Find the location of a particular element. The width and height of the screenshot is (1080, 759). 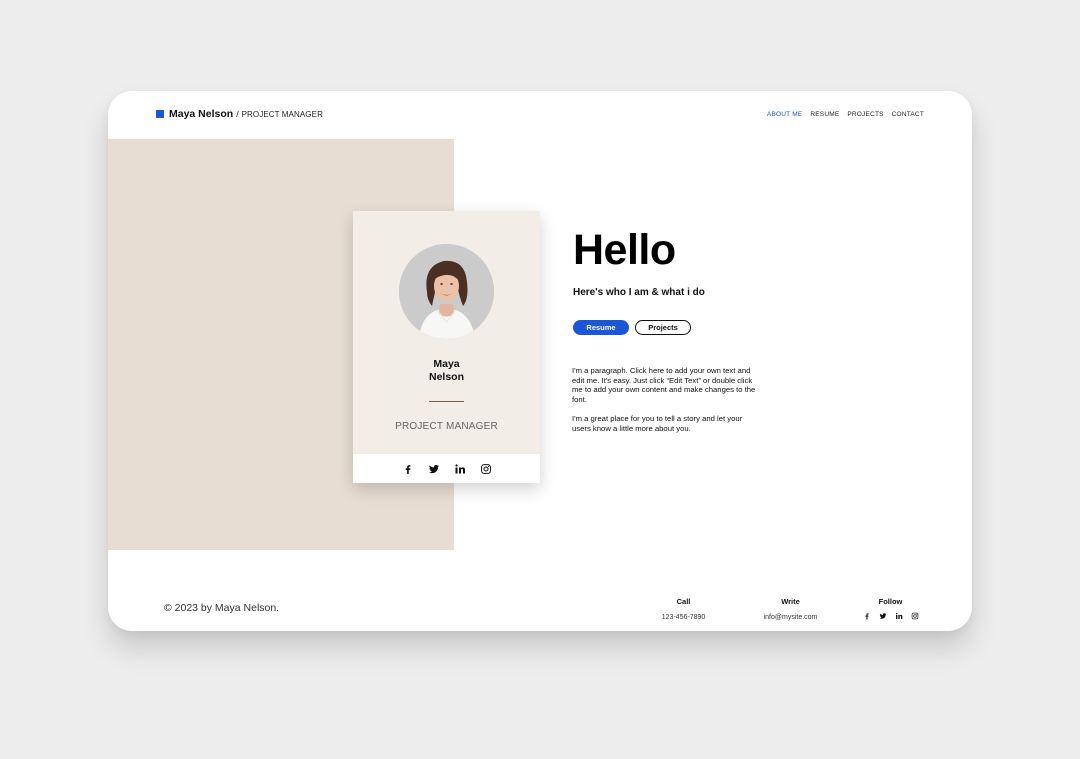

footer-email: info@mysite.com is located at coordinates (790, 617).